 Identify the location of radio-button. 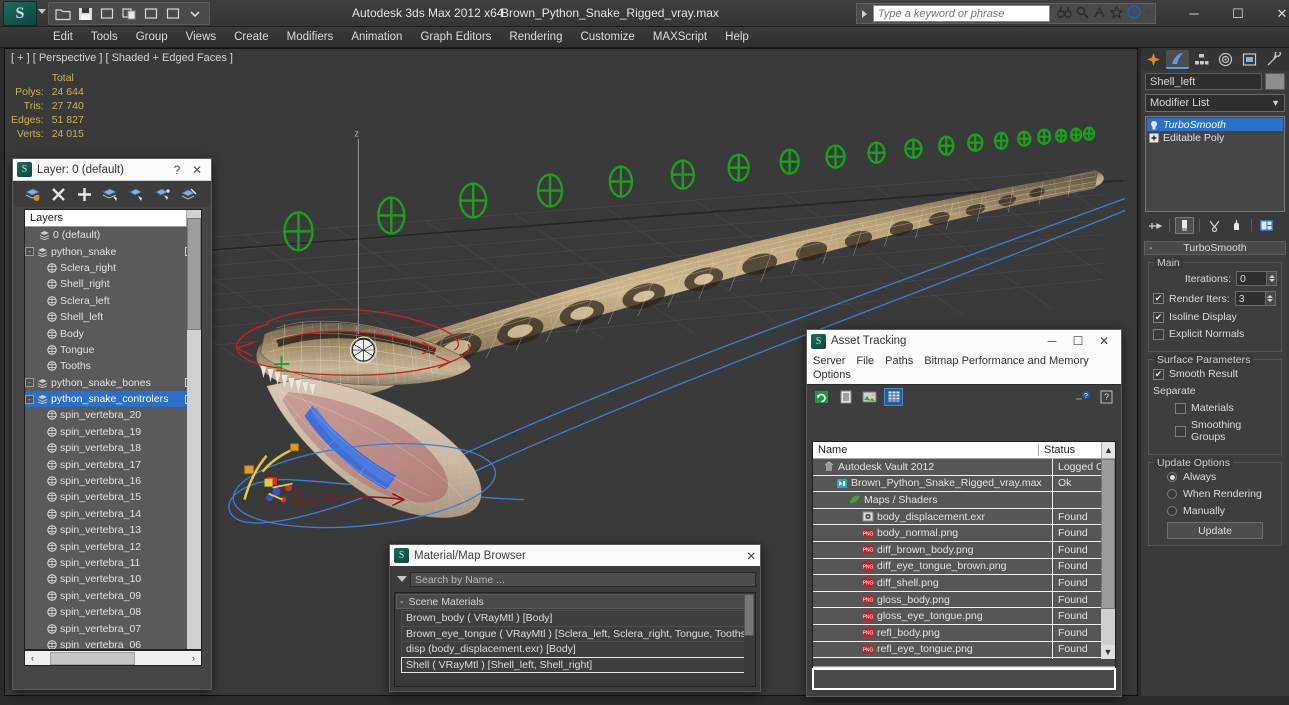
(1172, 477).